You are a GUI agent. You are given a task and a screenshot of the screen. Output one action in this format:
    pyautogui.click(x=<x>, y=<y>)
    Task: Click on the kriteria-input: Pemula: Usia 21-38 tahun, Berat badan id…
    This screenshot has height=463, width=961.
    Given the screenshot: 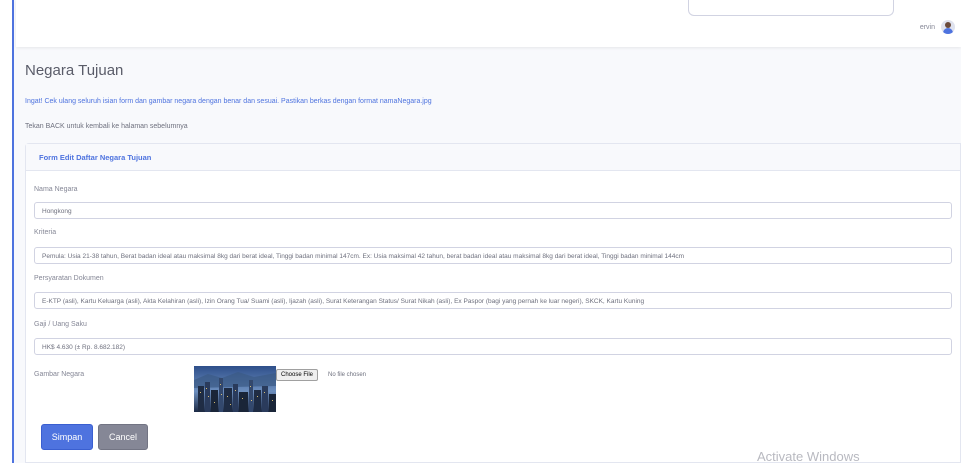 What is the action you would take?
    pyautogui.click(x=493, y=255)
    